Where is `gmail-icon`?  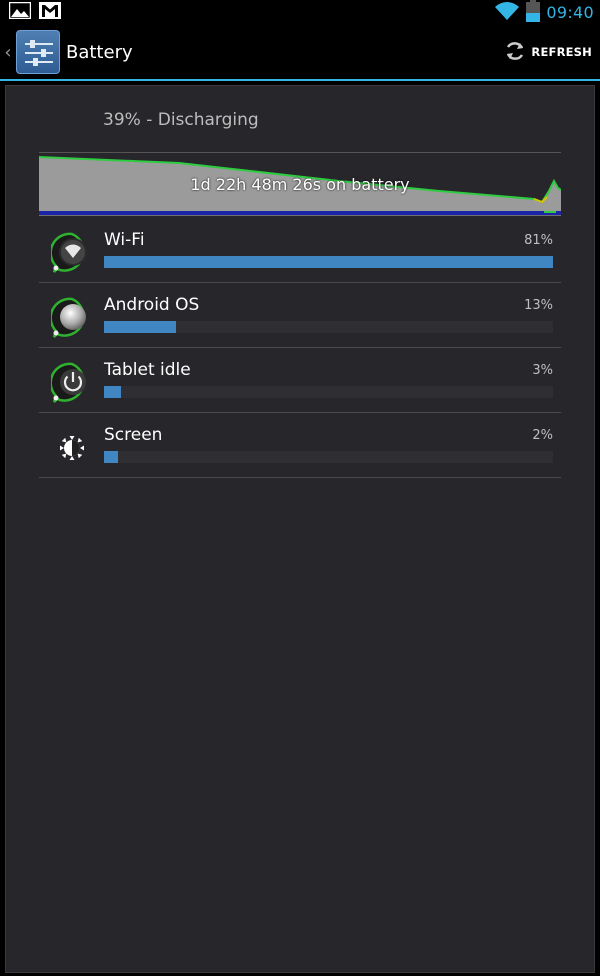
gmail-icon is located at coordinates (50, 12).